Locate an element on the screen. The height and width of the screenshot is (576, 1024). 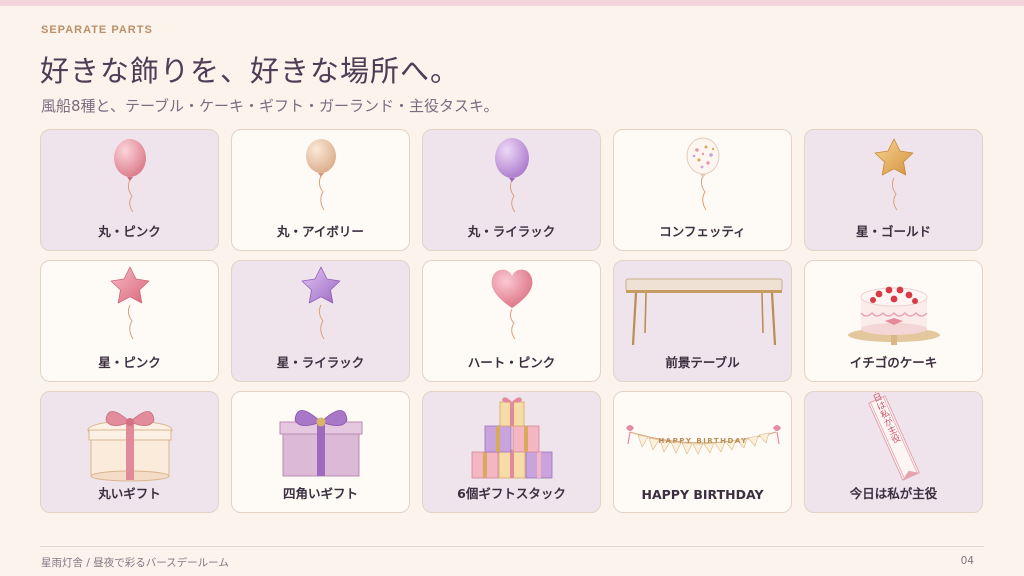
pink-heart-balloon-icon is located at coordinates (511, 307).